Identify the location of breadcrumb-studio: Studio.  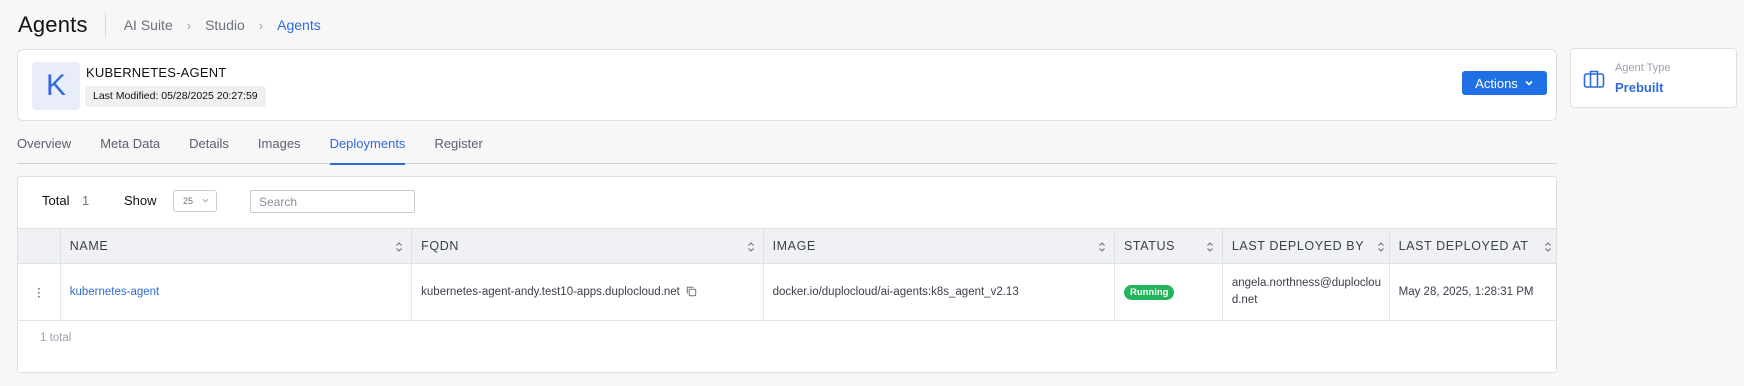
(225, 25).